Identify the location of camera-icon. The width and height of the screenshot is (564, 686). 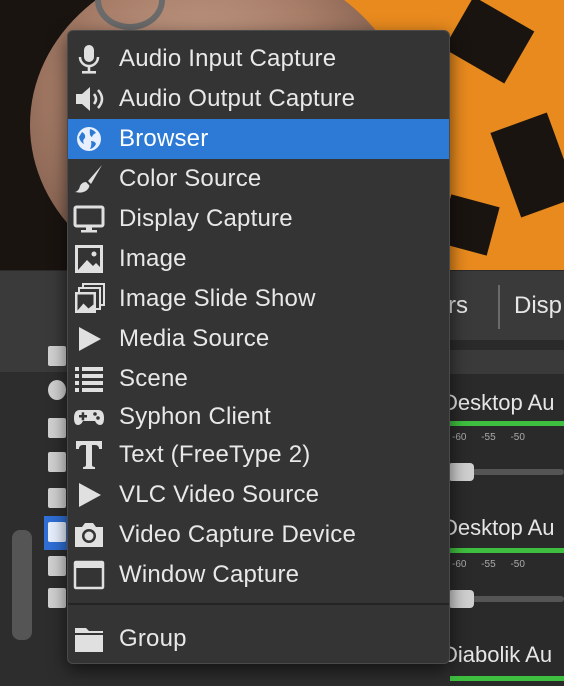
(89, 535).